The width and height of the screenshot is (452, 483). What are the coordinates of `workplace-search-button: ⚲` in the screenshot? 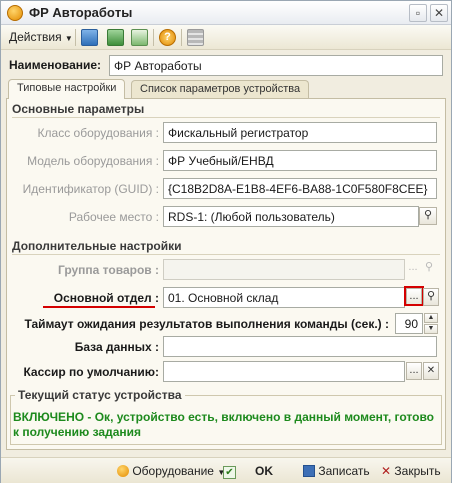 It's located at (428, 216).